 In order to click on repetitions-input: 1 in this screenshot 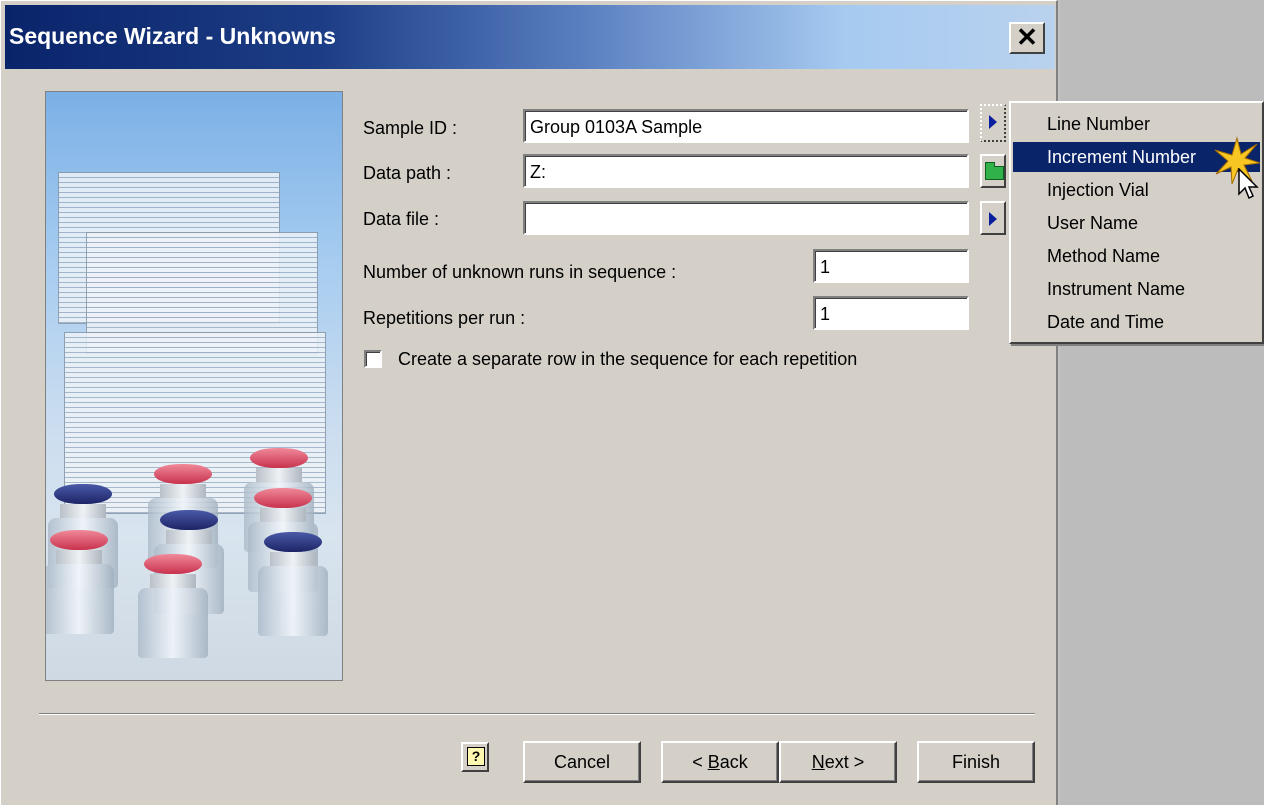, I will do `click(891, 313)`.